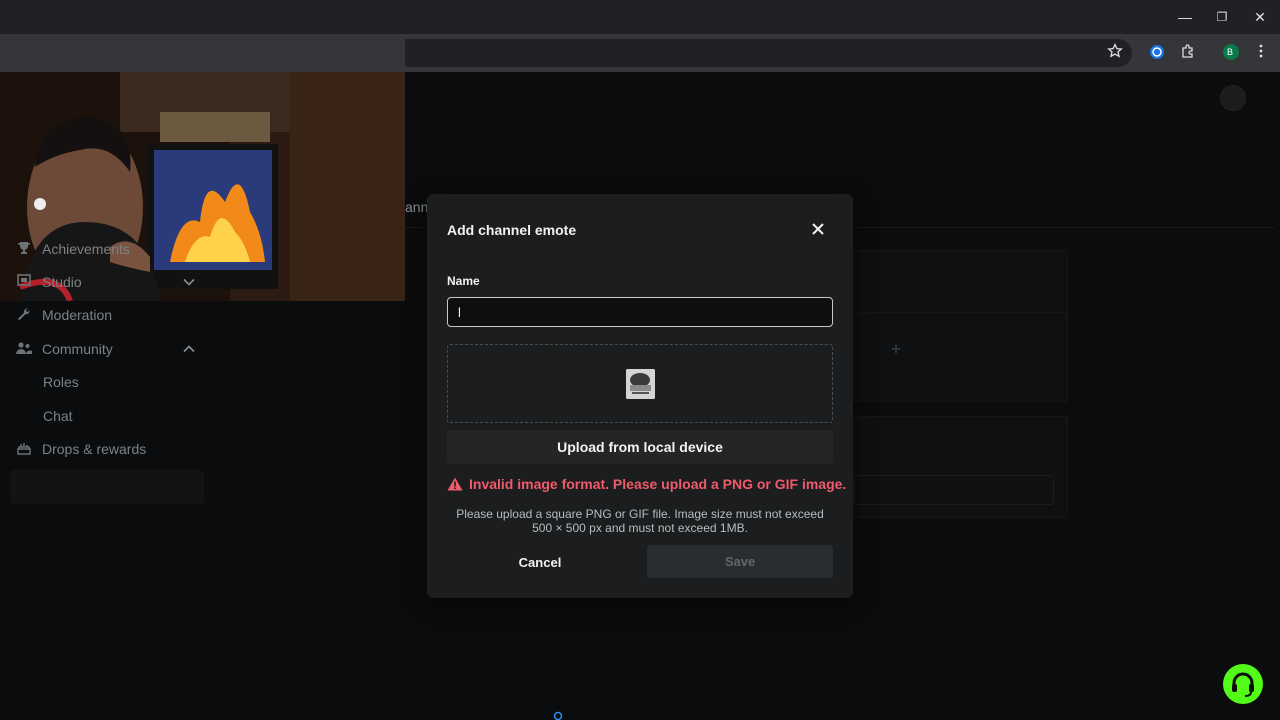 The height and width of the screenshot is (720, 1280). What do you see at coordinates (77, 349) in the screenshot?
I see `sidebar-item-label: Community` at bounding box center [77, 349].